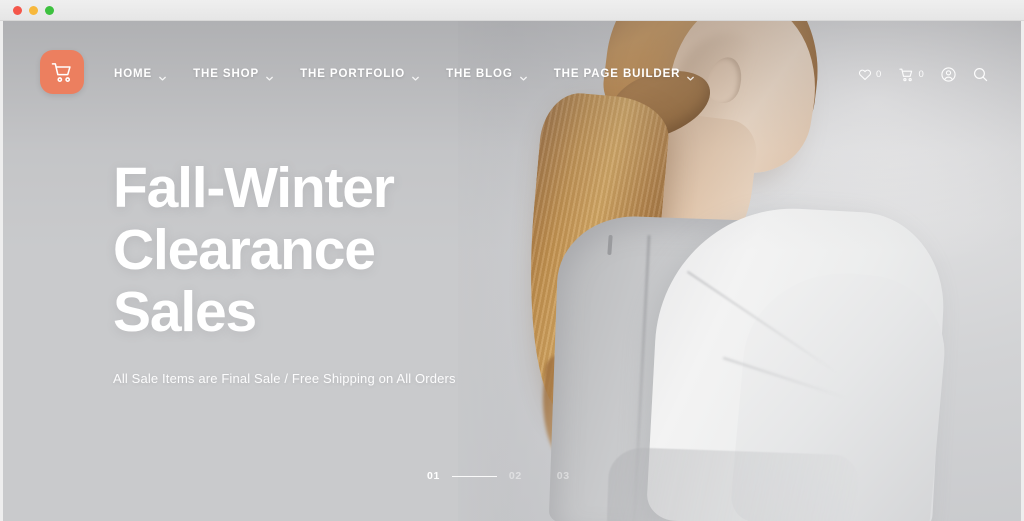 Image resolution: width=1024 pixels, height=521 pixels. What do you see at coordinates (17, 10) in the screenshot?
I see `close-window-button` at bounding box center [17, 10].